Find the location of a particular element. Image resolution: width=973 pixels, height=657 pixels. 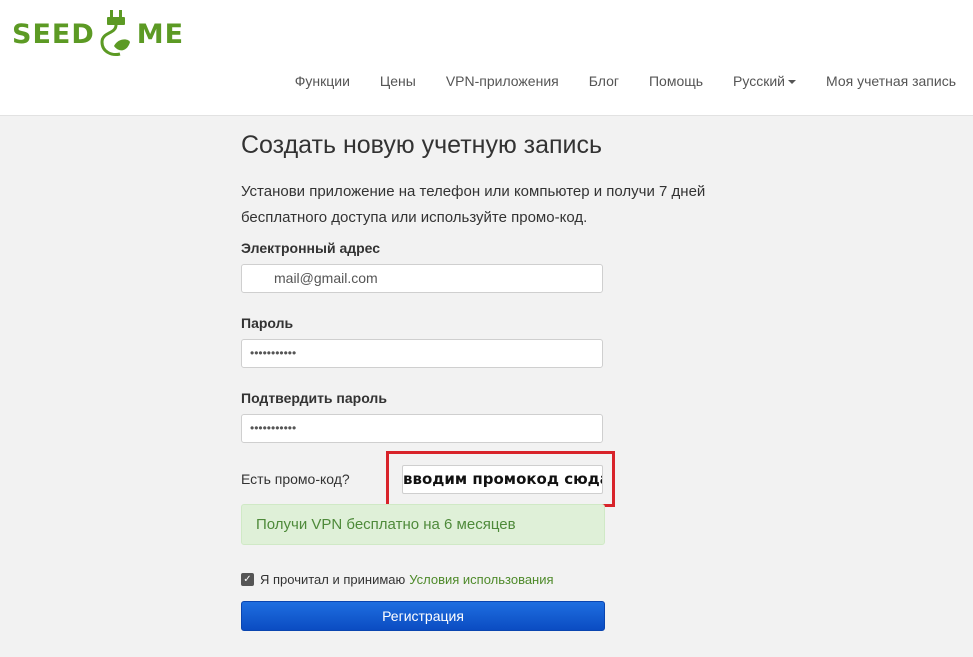

logo-text-right: ME is located at coordinates (160, 34).